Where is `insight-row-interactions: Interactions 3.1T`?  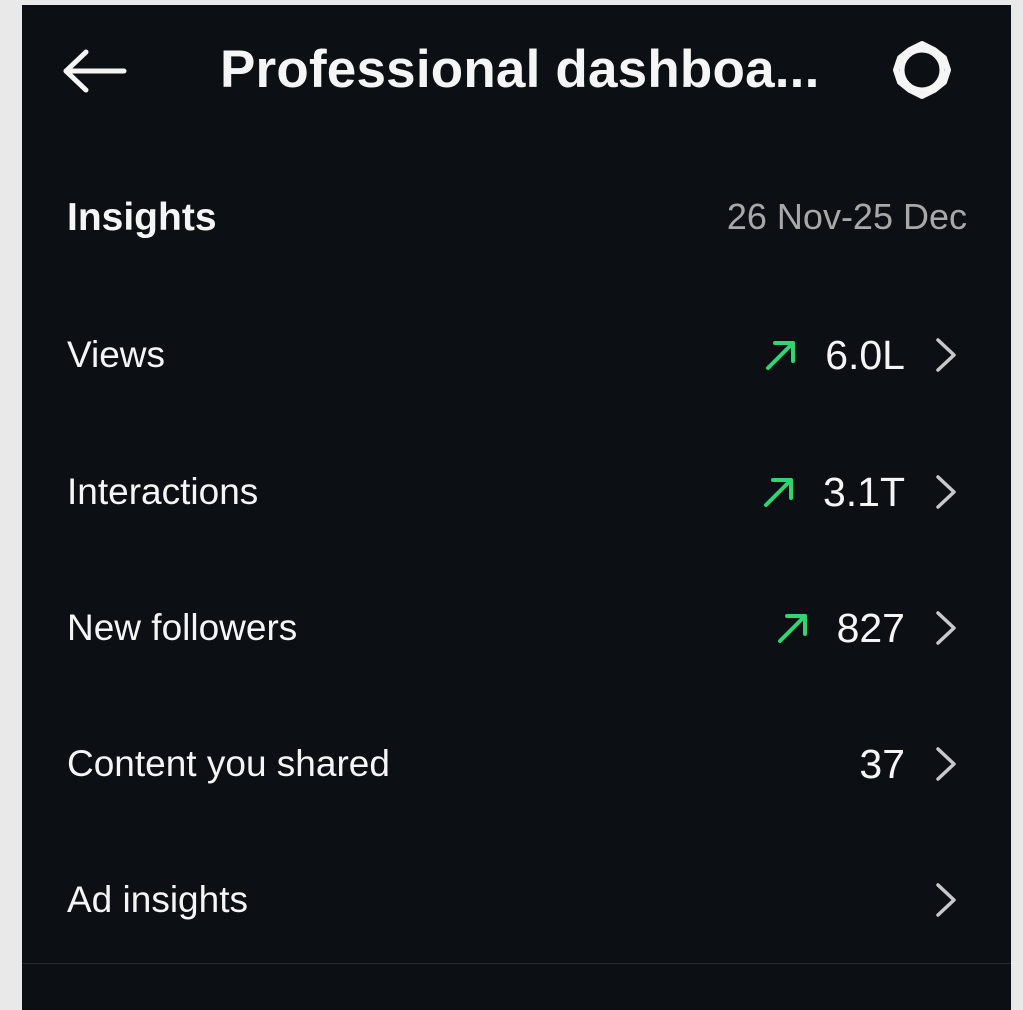 insight-row-interactions: Interactions 3.1T is located at coordinates (516, 492).